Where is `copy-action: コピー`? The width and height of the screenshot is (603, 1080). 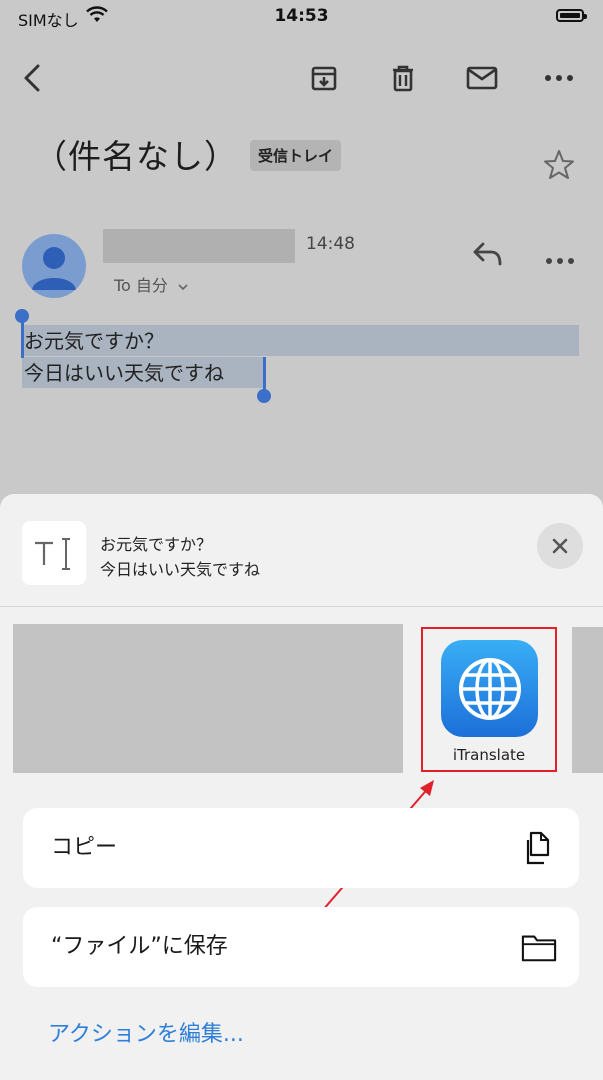
copy-action: コピー is located at coordinates (301, 848).